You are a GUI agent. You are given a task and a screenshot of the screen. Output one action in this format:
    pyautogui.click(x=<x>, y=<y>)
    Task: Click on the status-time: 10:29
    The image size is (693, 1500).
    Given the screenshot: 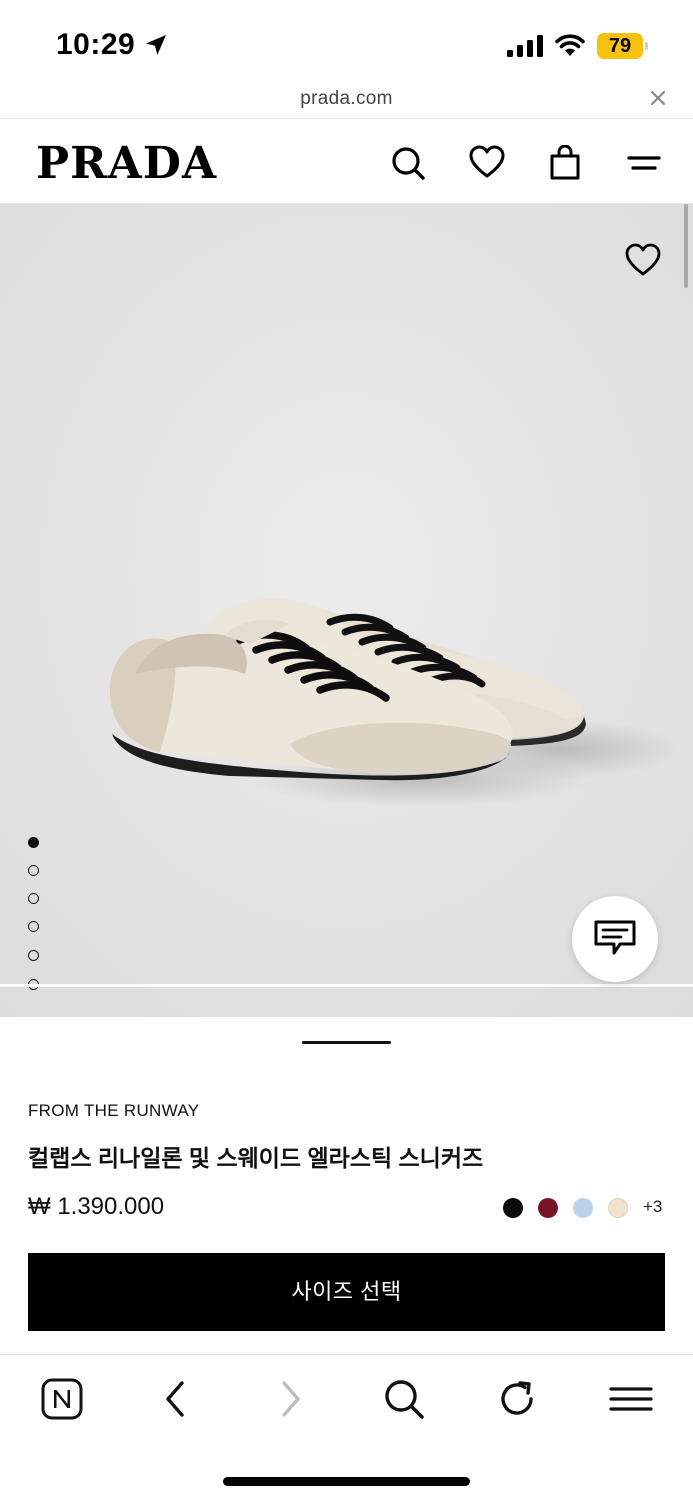 What is the action you would take?
    pyautogui.click(x=96, y=44)
    